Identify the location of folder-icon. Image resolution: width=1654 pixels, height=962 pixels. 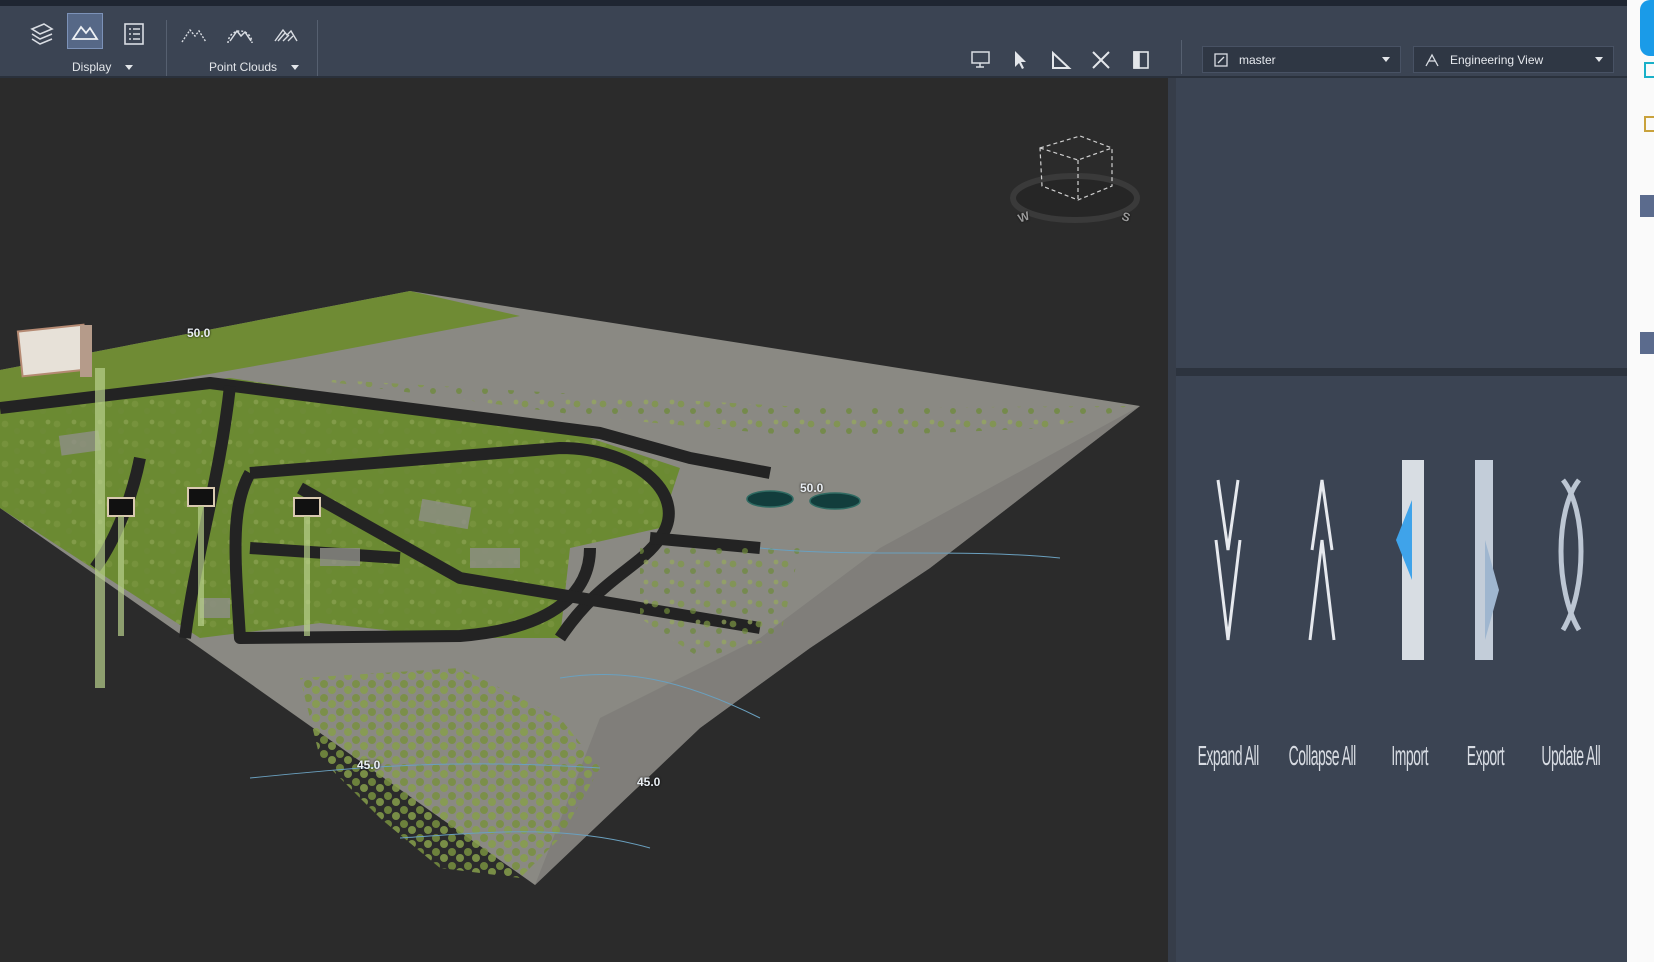
(1649, 124).